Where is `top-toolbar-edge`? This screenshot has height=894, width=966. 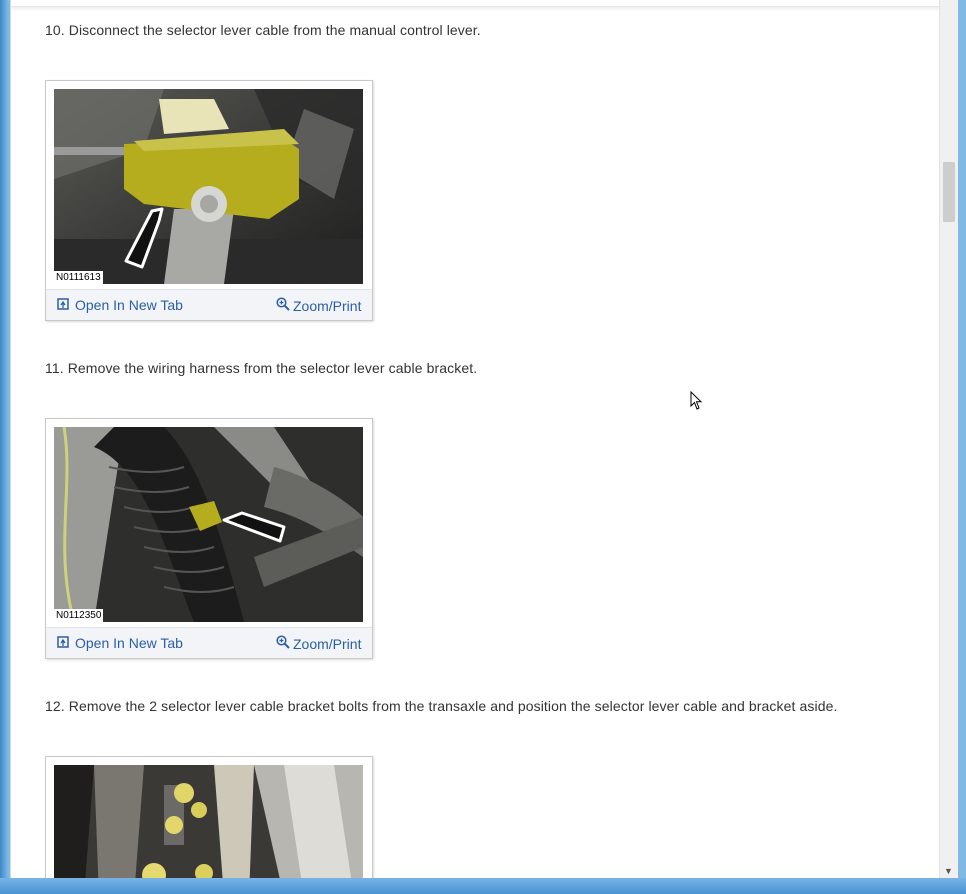
top-toolbar-edge is located at coordinates (476, 3).